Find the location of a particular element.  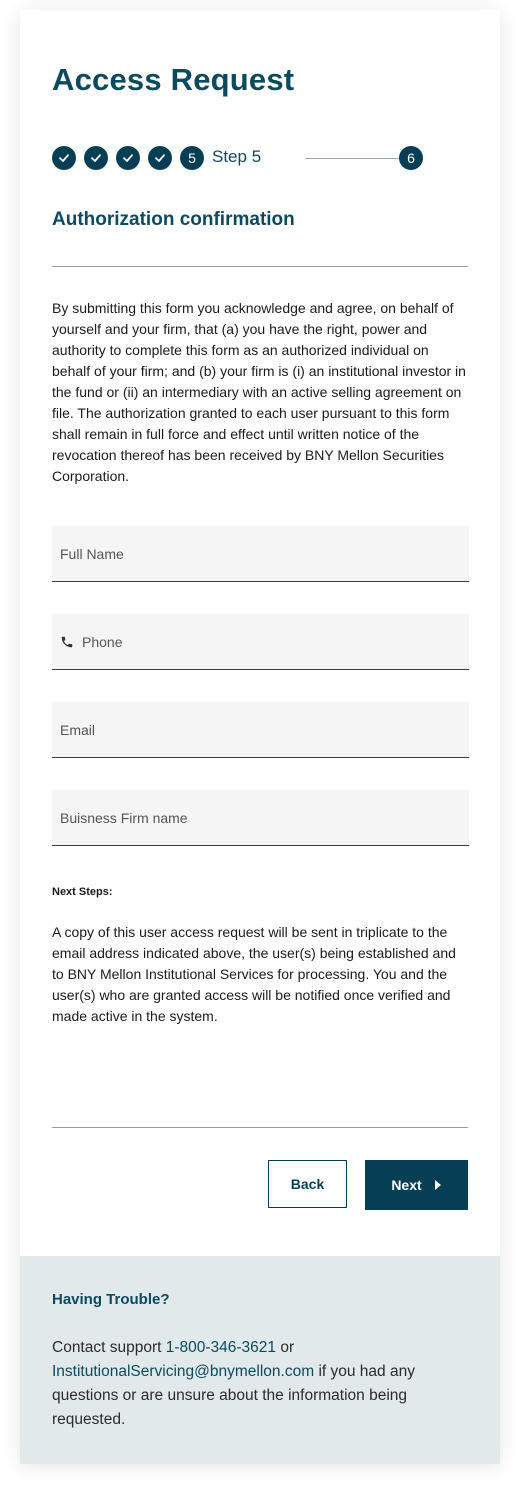

full-name-placeholder: Full Name is located at coordinates (92, 553).